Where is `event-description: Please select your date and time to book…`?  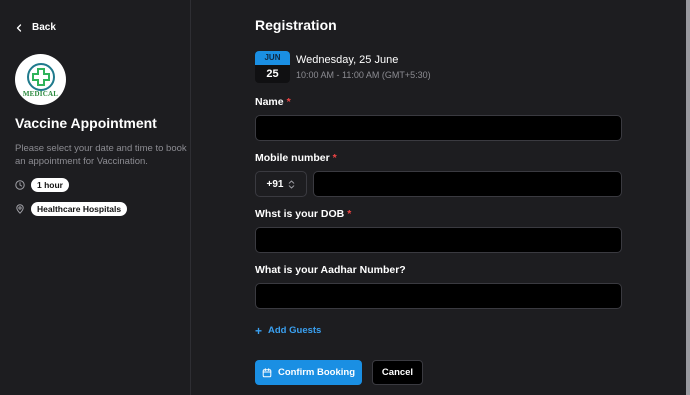 event-description: Please select your date and time to book… is located at coordinates (101, 155).